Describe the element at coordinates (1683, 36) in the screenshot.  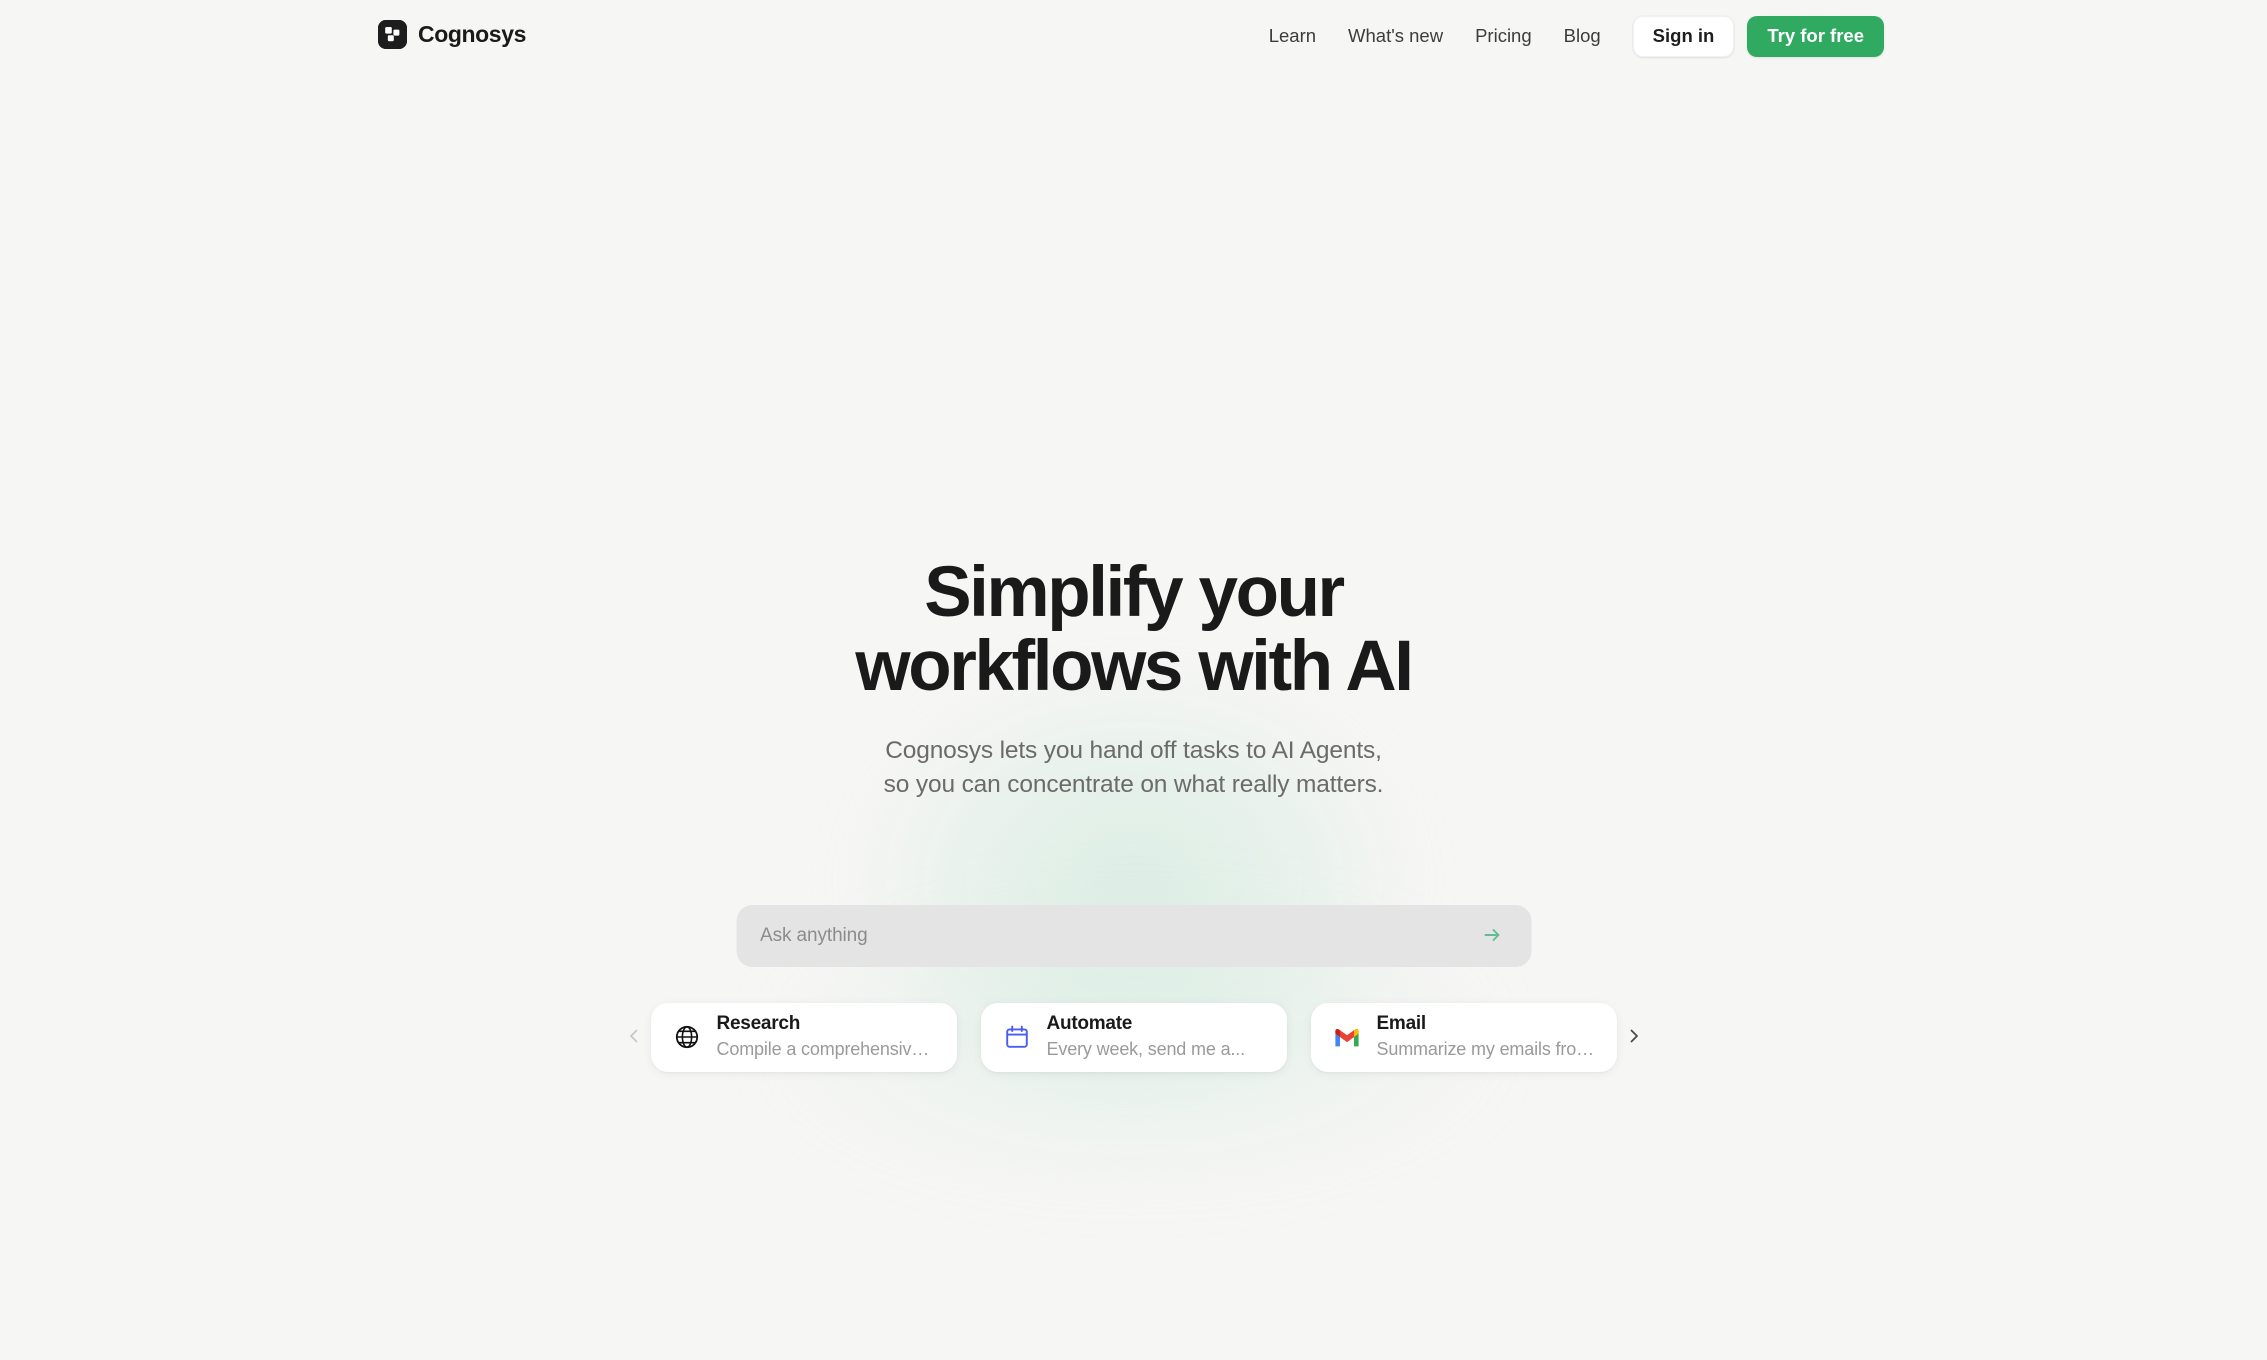
I see `sign-in-button: Sign in` at that location.